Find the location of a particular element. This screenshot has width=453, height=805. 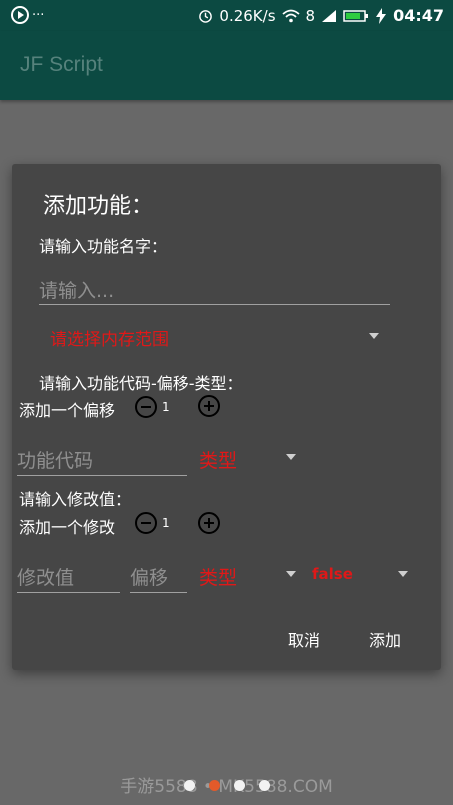

alarm-clock-icon is located at coordinates (206, 16).